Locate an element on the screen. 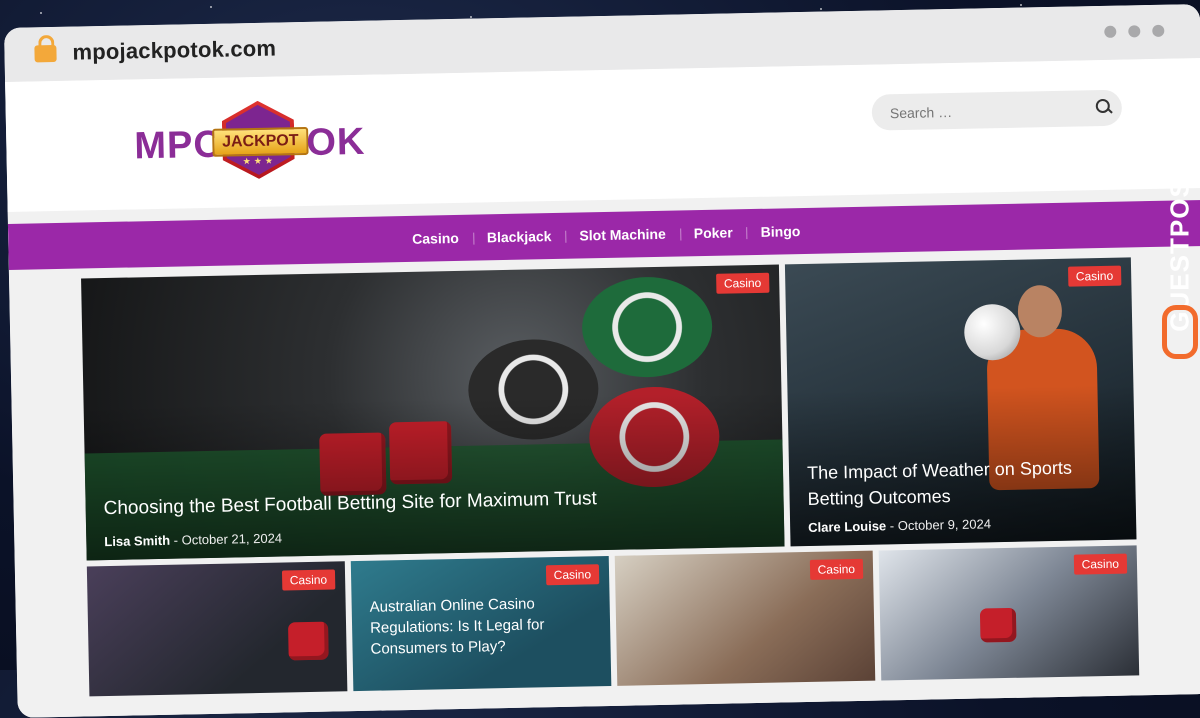  nav-item-slot-machine: Slot Machine is located at coordinates (622, 234).